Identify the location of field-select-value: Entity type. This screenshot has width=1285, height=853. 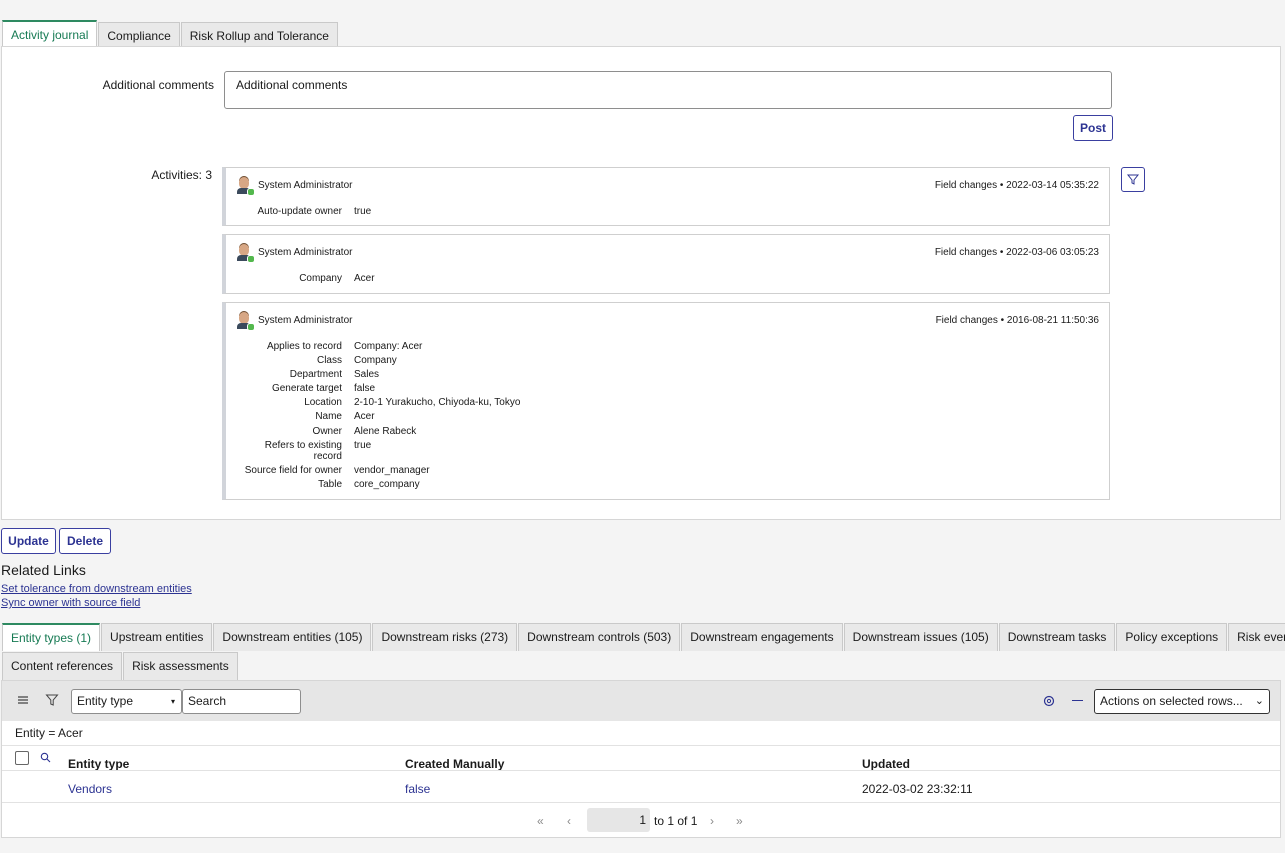
(105, 701).